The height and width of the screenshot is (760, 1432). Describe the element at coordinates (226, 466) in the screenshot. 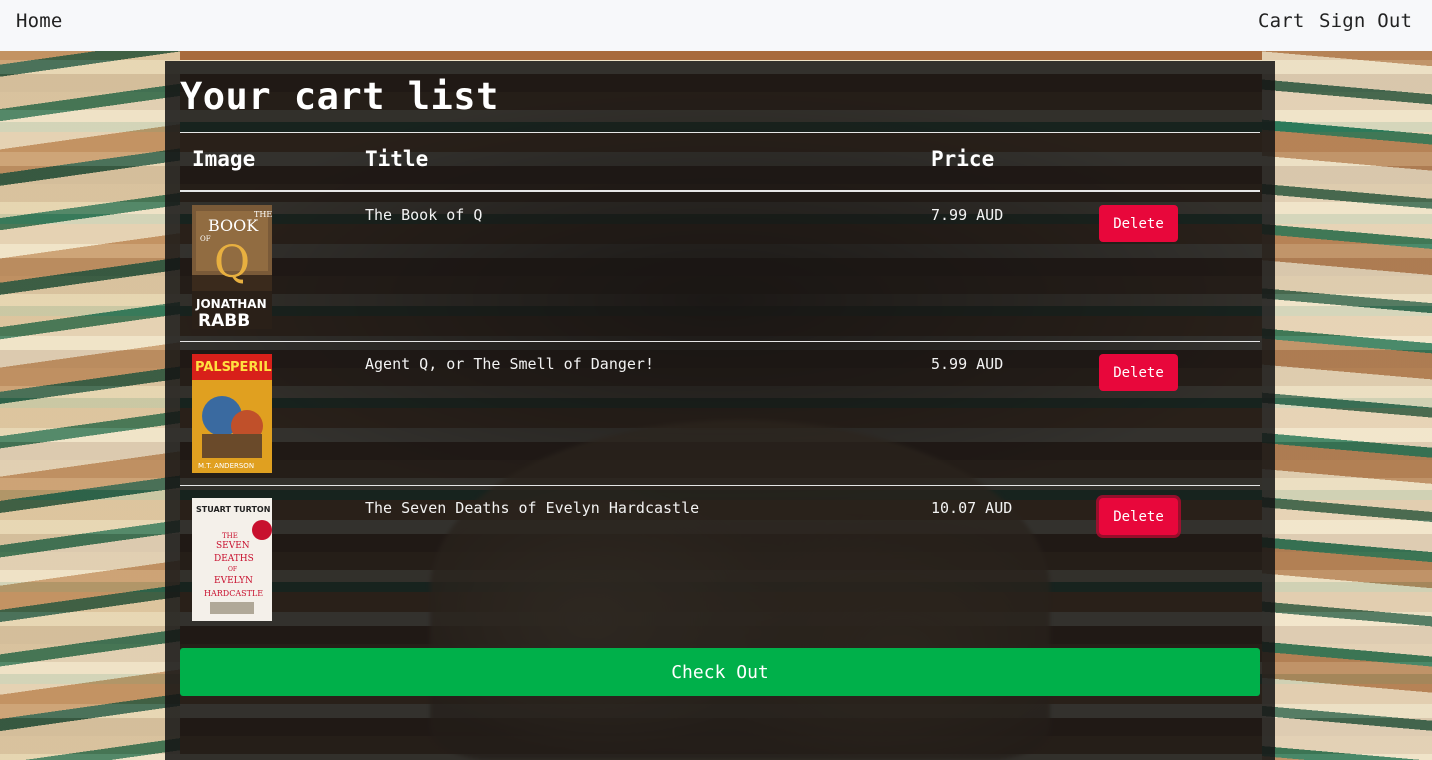

I see `svg-text: M.T. ANDERSON` at that location.